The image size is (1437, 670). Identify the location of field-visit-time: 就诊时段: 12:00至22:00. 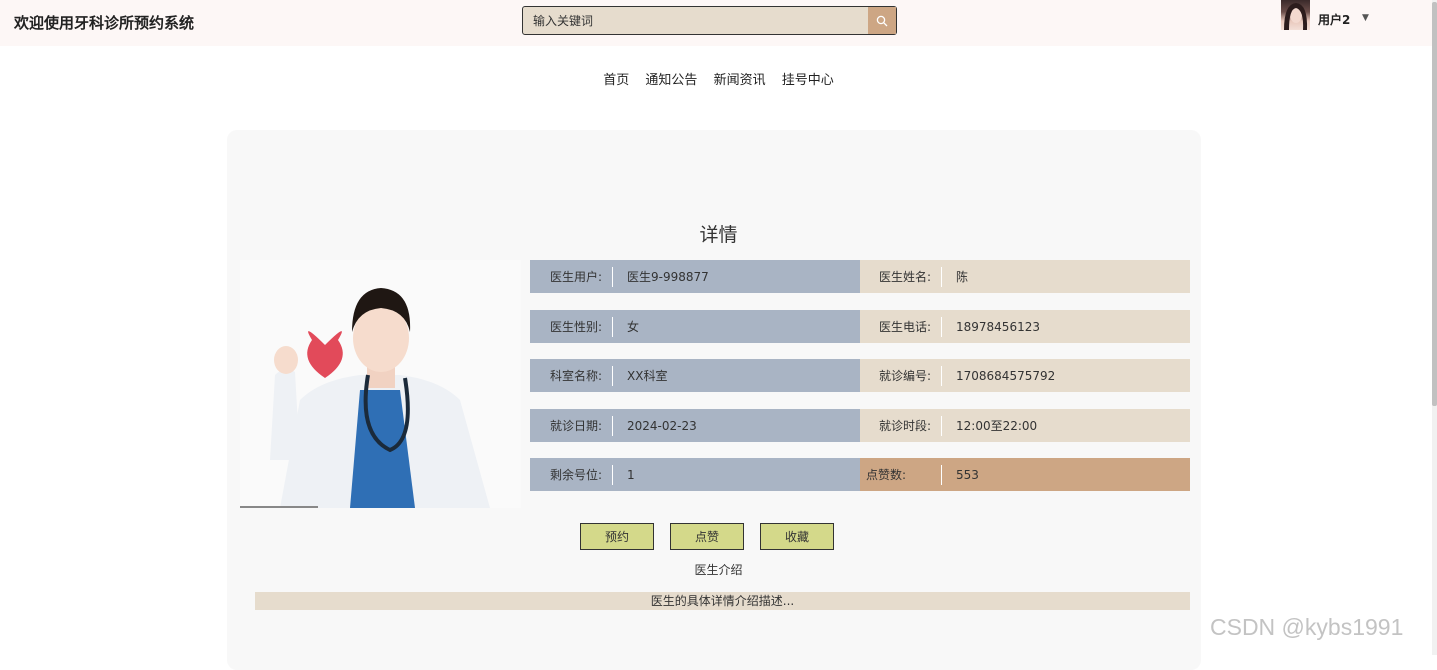
(1025, 425).